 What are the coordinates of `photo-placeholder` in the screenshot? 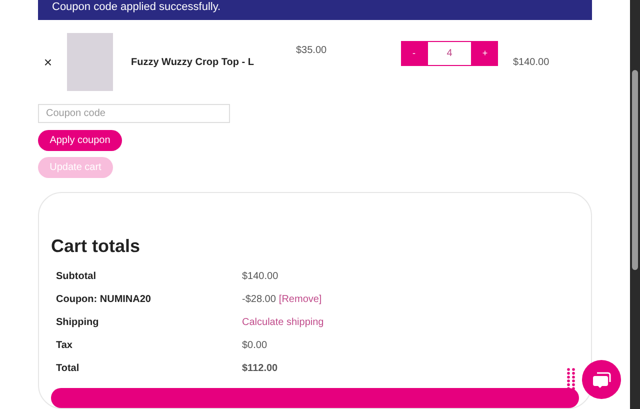 It's located at (90, 61).